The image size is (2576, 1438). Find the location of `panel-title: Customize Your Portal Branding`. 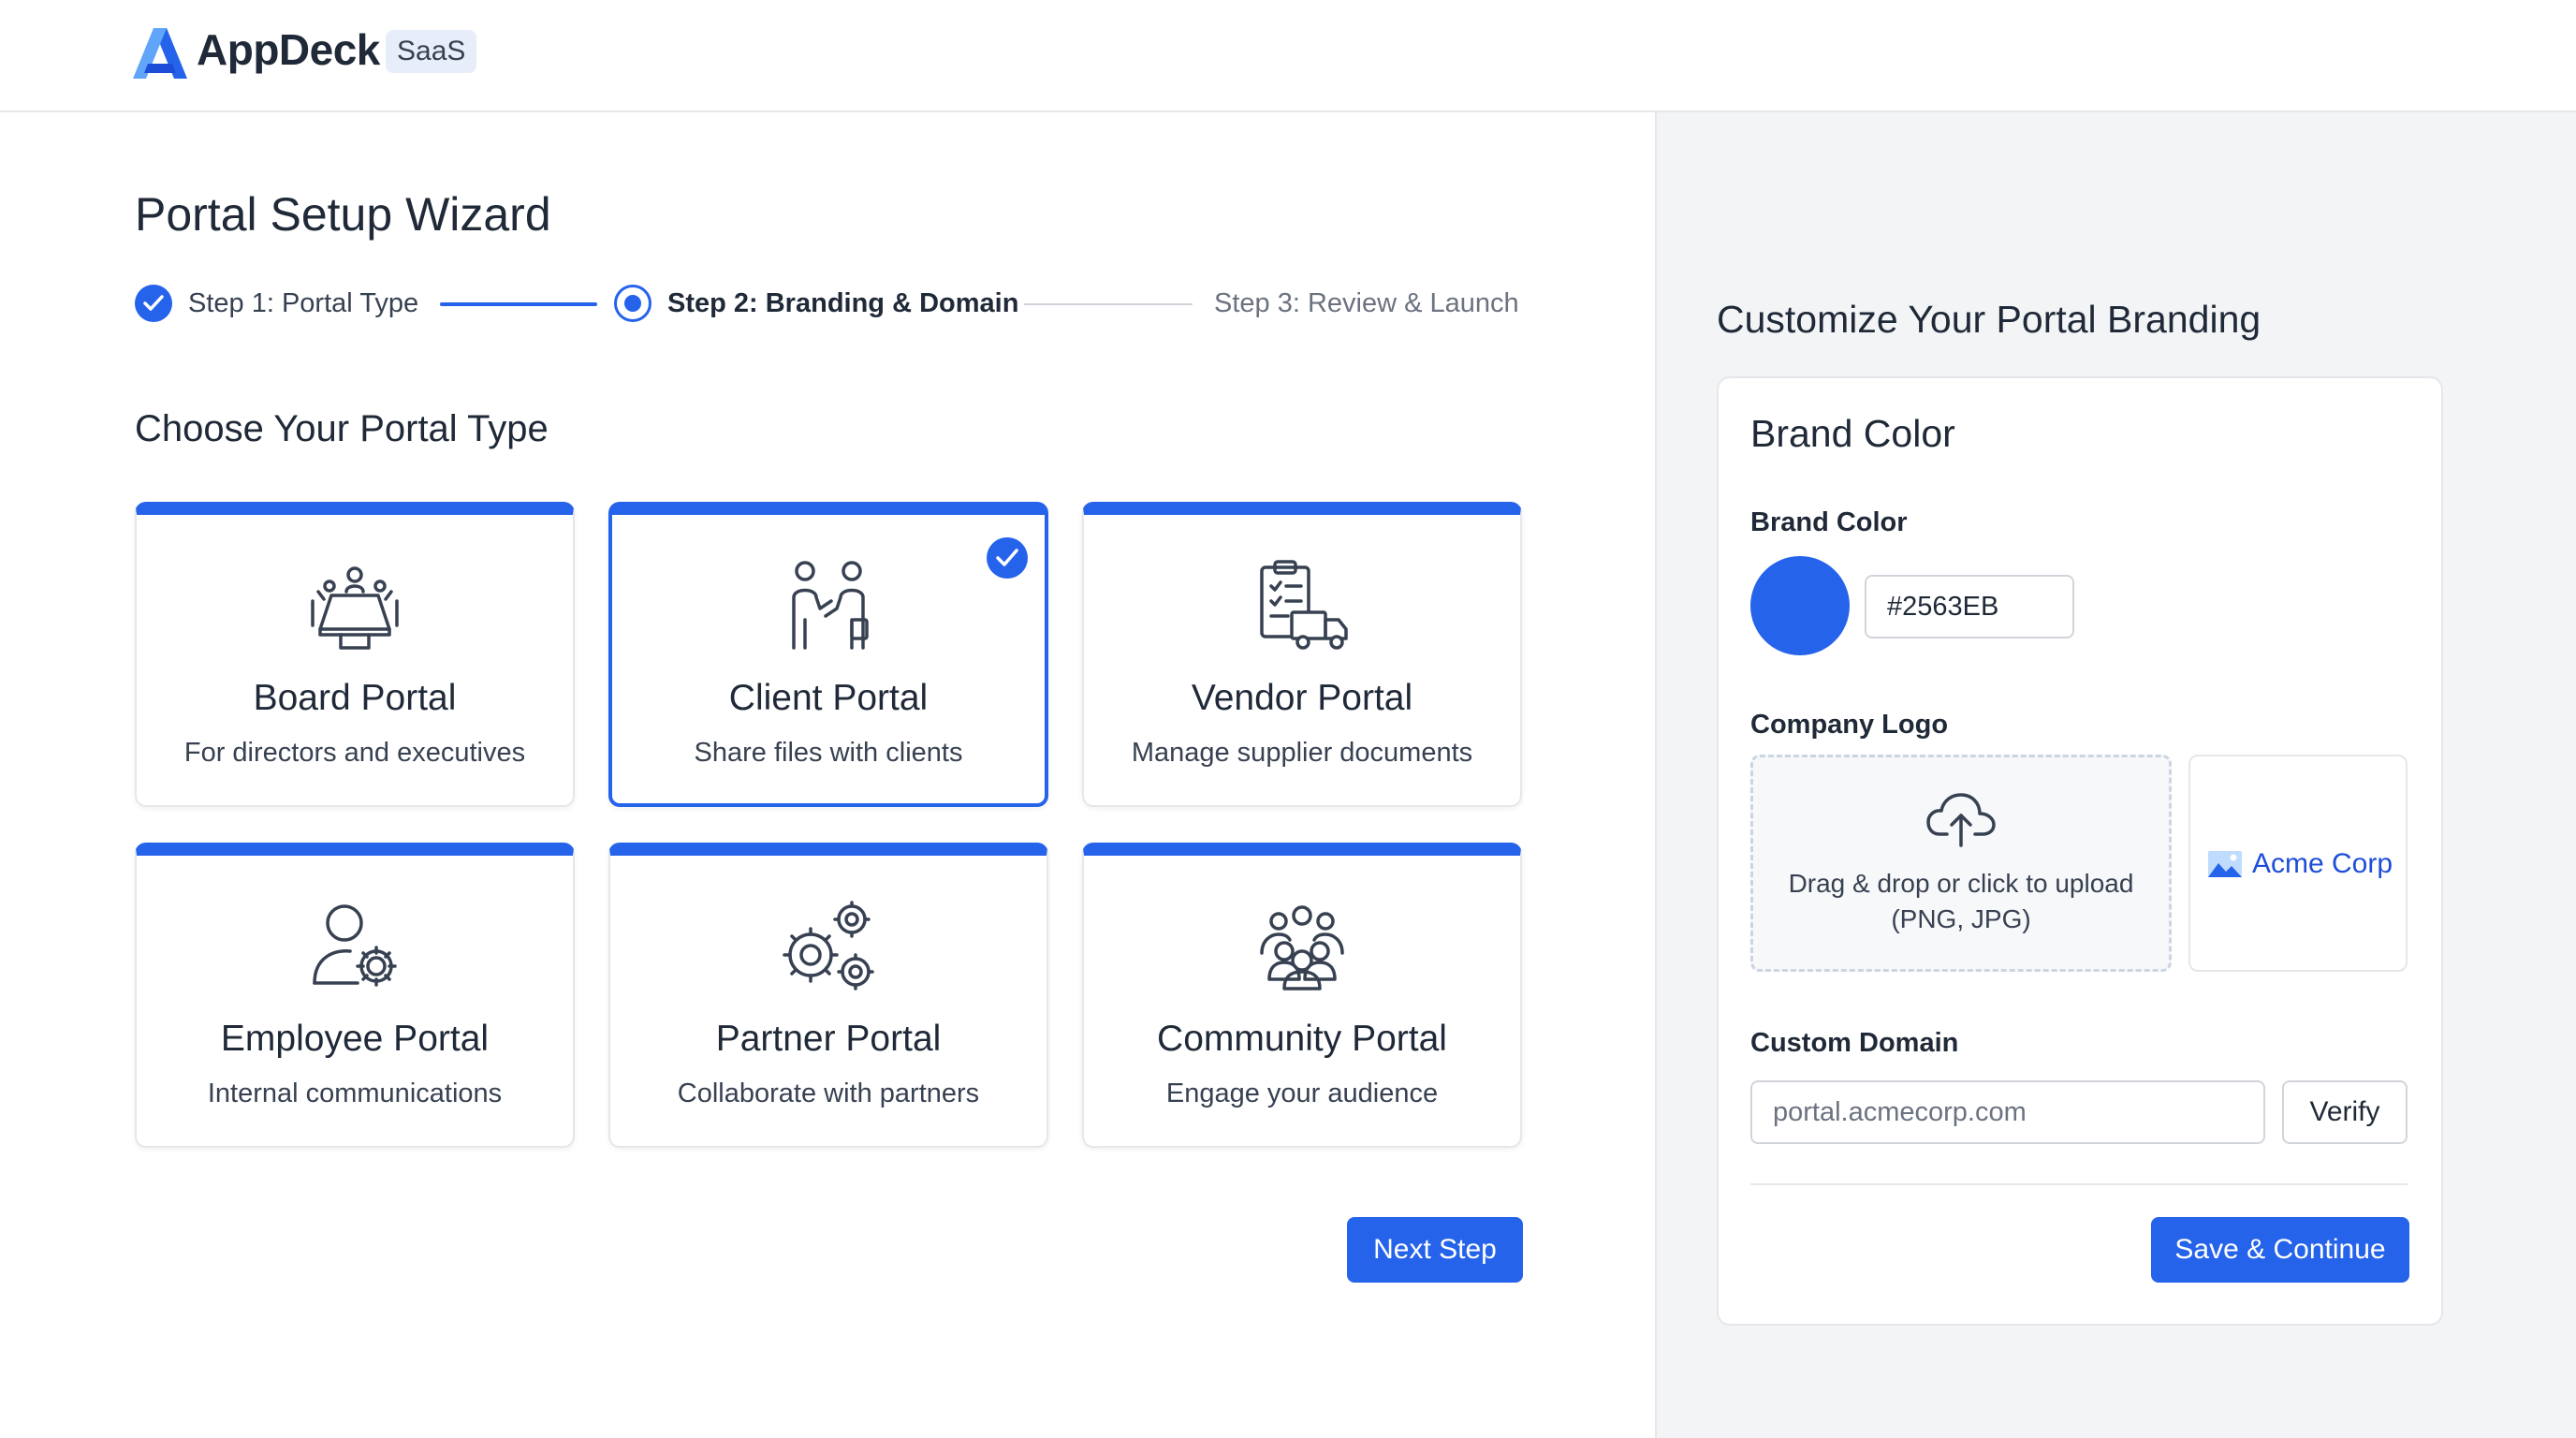

panel-title: Customize Your Portal Branding is located at coordinates (1989, 319).